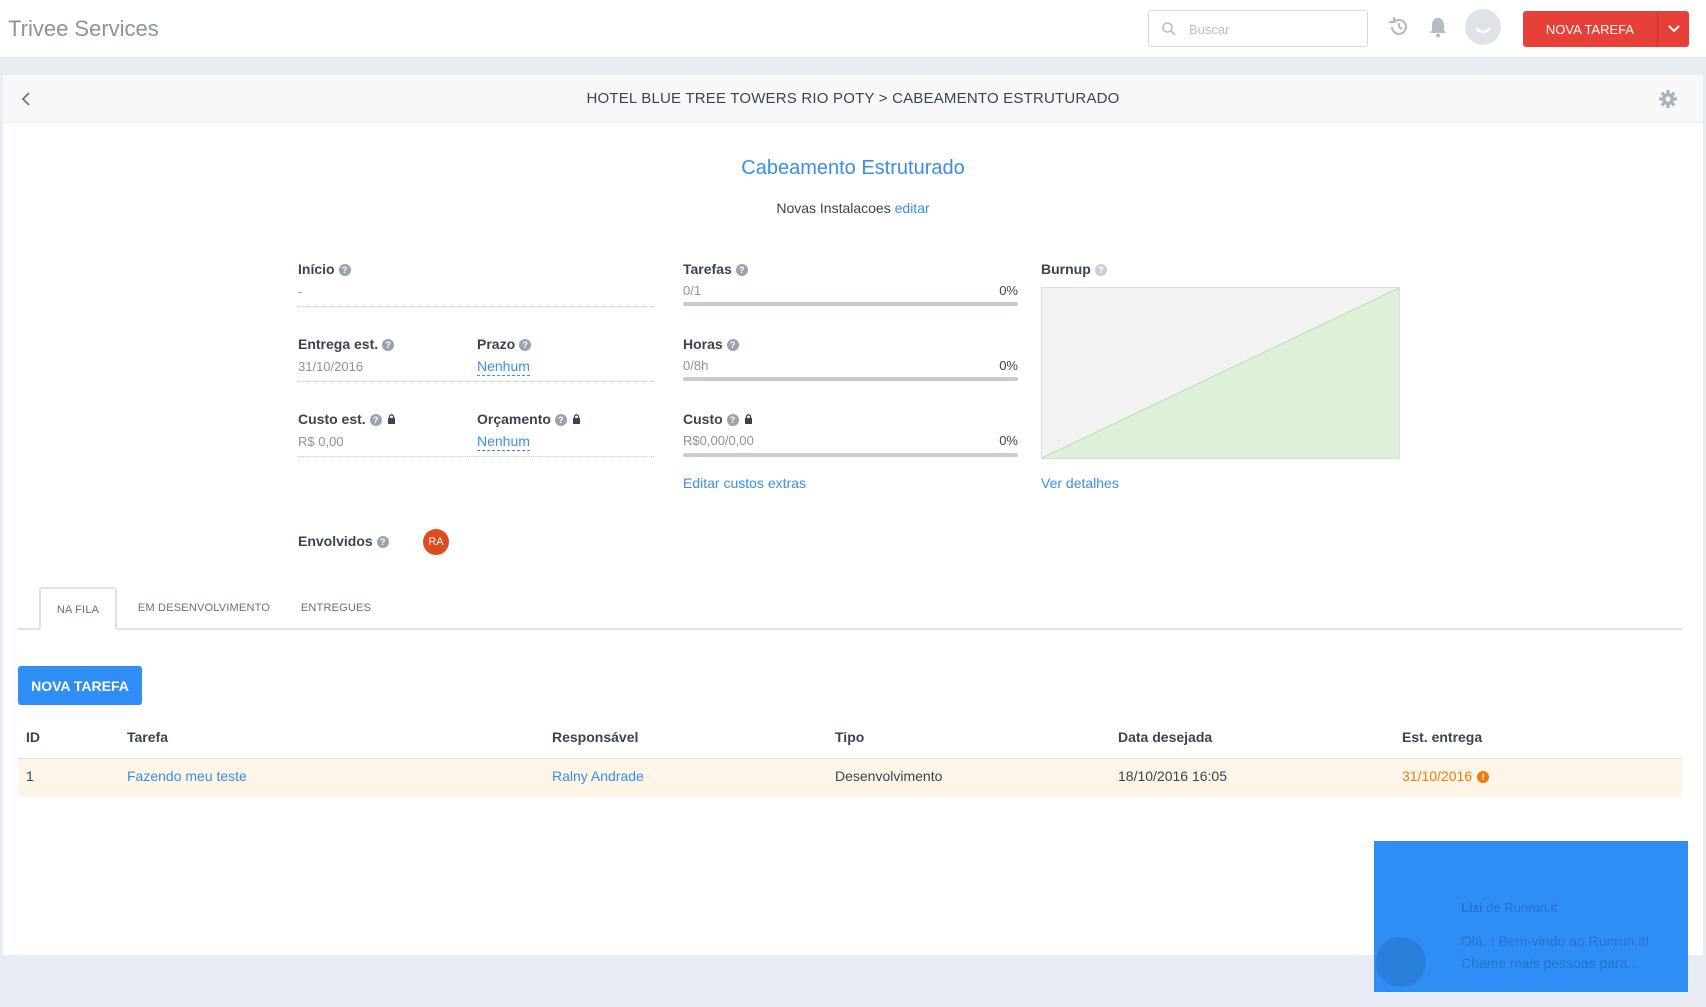  Describe the element at coordinates (718, 440) in the screenshot. I see `custo-value: R$0,00/0,00` at that location.